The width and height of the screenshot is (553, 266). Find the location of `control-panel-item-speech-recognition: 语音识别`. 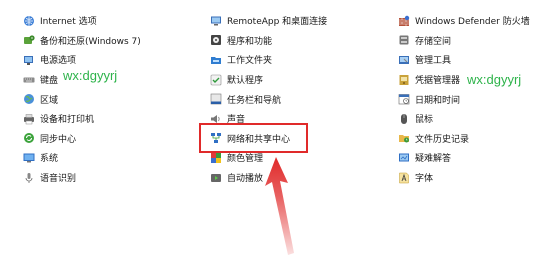

control-panel-item-speech-recognition: 语音识别 is located at coordinates (82, 178).